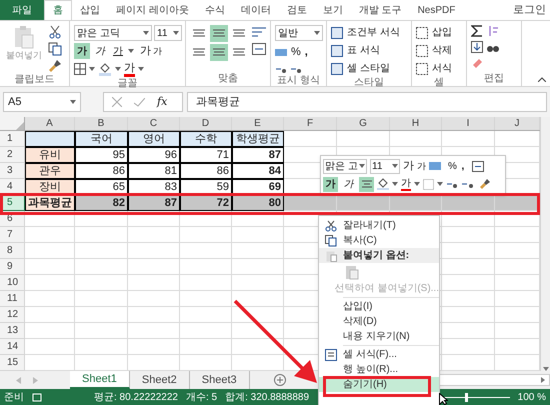  What do you see at coordinates (154, 139) in the screenshot?
I see `table-cell: 영어` at bounding box center [154, 139].